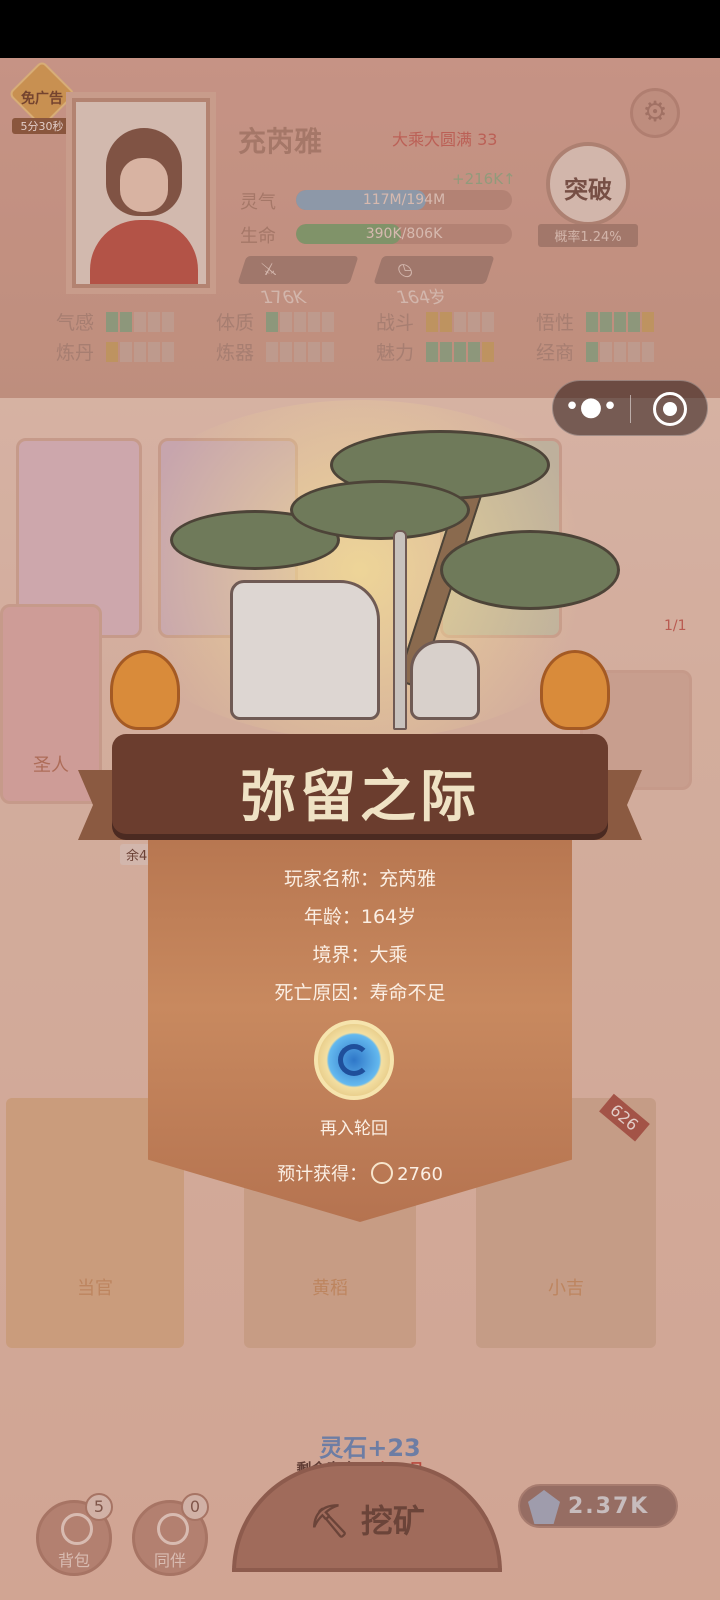  What do you see at coordinates (575, 690) in the screenshot?
I see `flame-right` at bounding box center [575, 690].